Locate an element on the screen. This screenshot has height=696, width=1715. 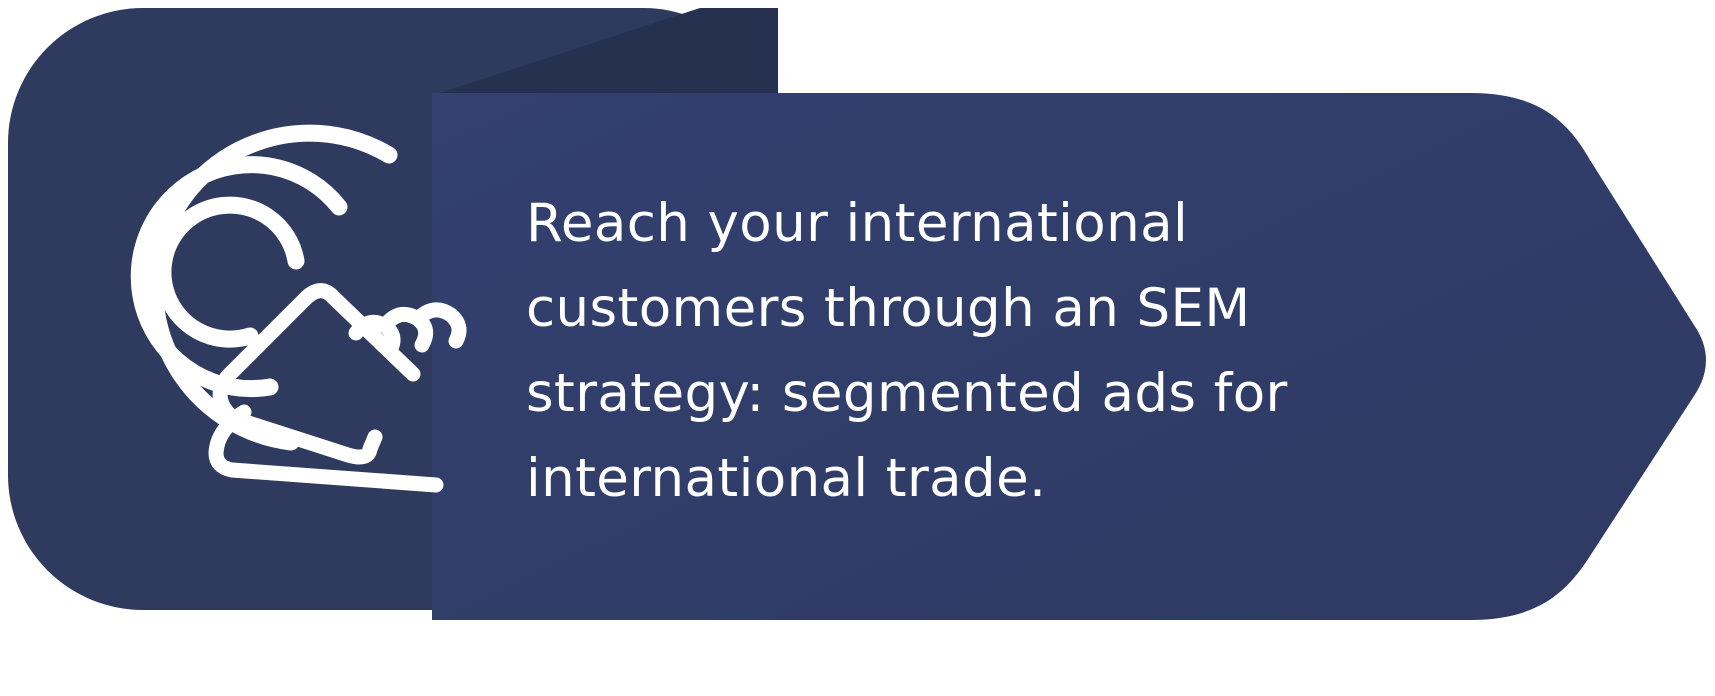
card-fold-shadow is located at coordinates (609, 50).